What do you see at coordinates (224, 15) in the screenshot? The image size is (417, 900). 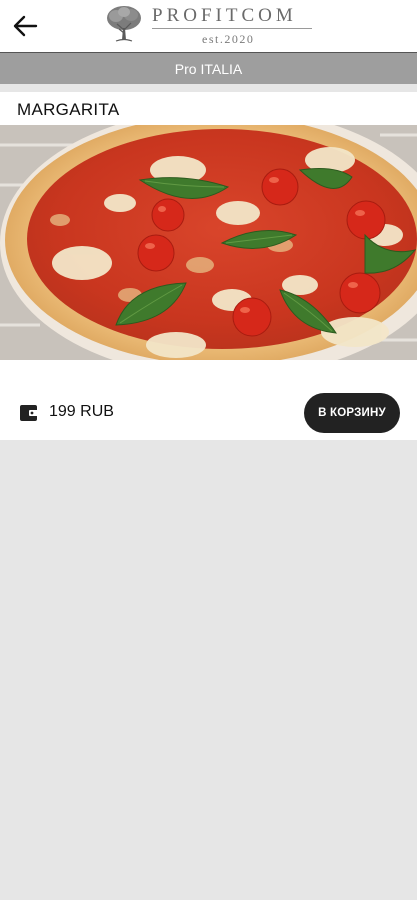 I see `brand-name: PROFITCOM` at bounding box center [224, 15].